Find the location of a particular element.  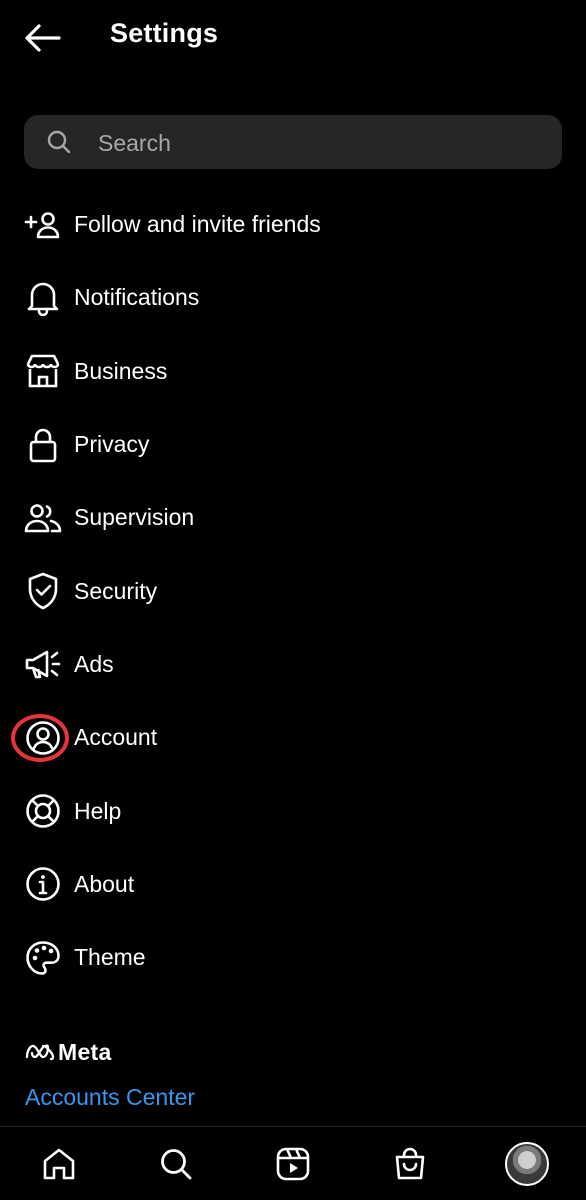

megaphone-icon is located at coordinates (43, 664).